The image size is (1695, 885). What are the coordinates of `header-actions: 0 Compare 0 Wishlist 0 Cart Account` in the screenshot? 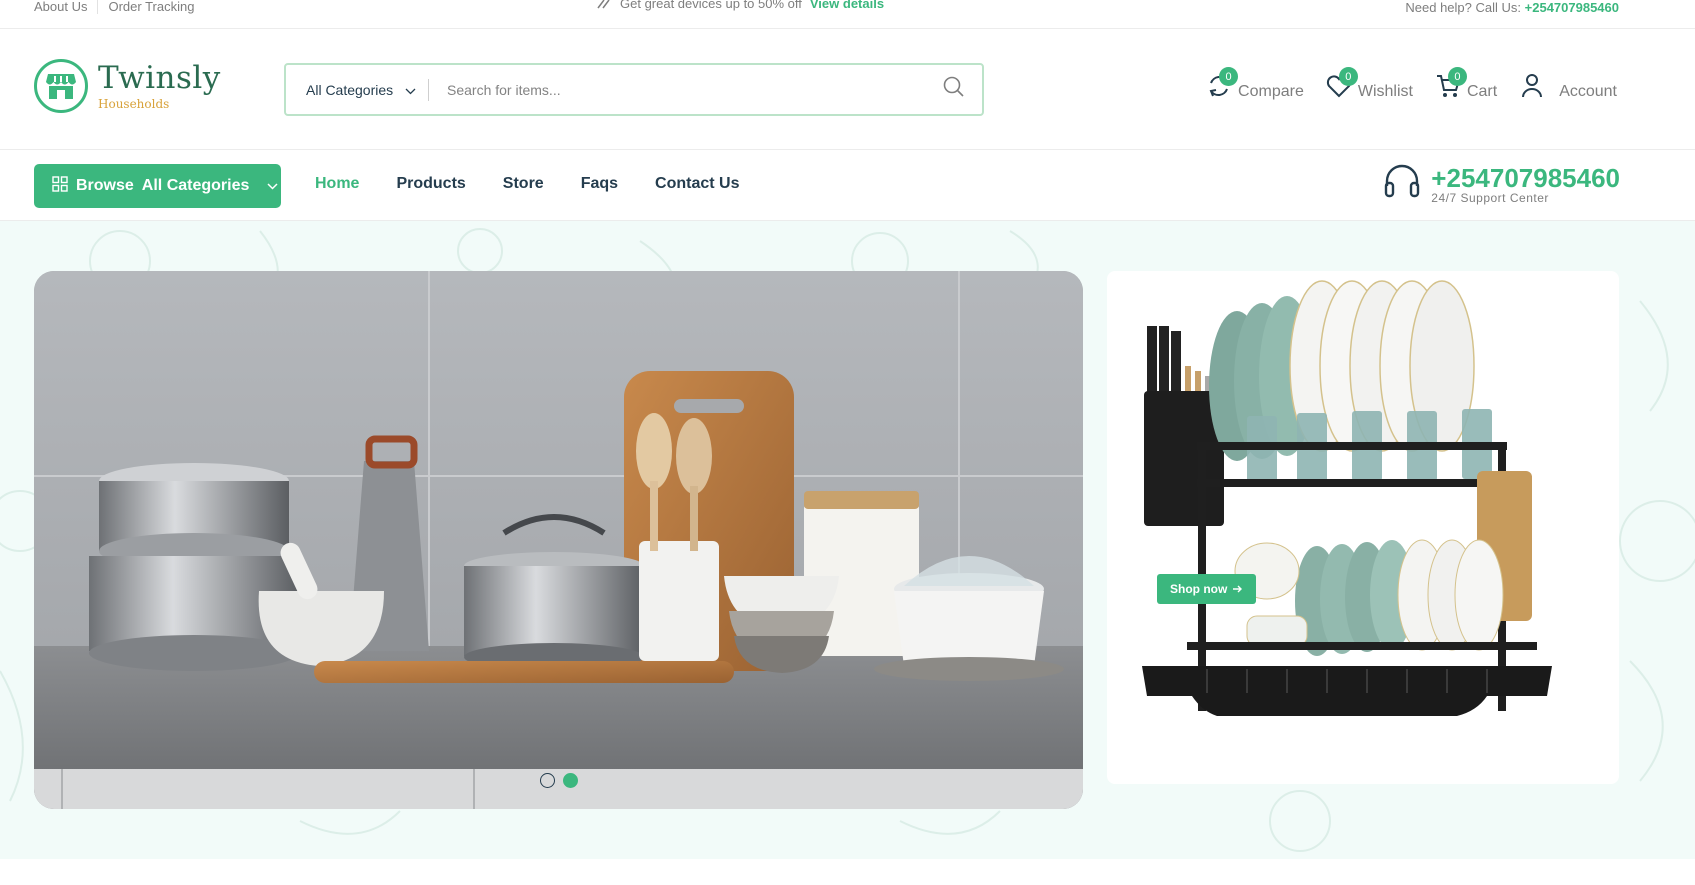 It's located at (1410, 85).